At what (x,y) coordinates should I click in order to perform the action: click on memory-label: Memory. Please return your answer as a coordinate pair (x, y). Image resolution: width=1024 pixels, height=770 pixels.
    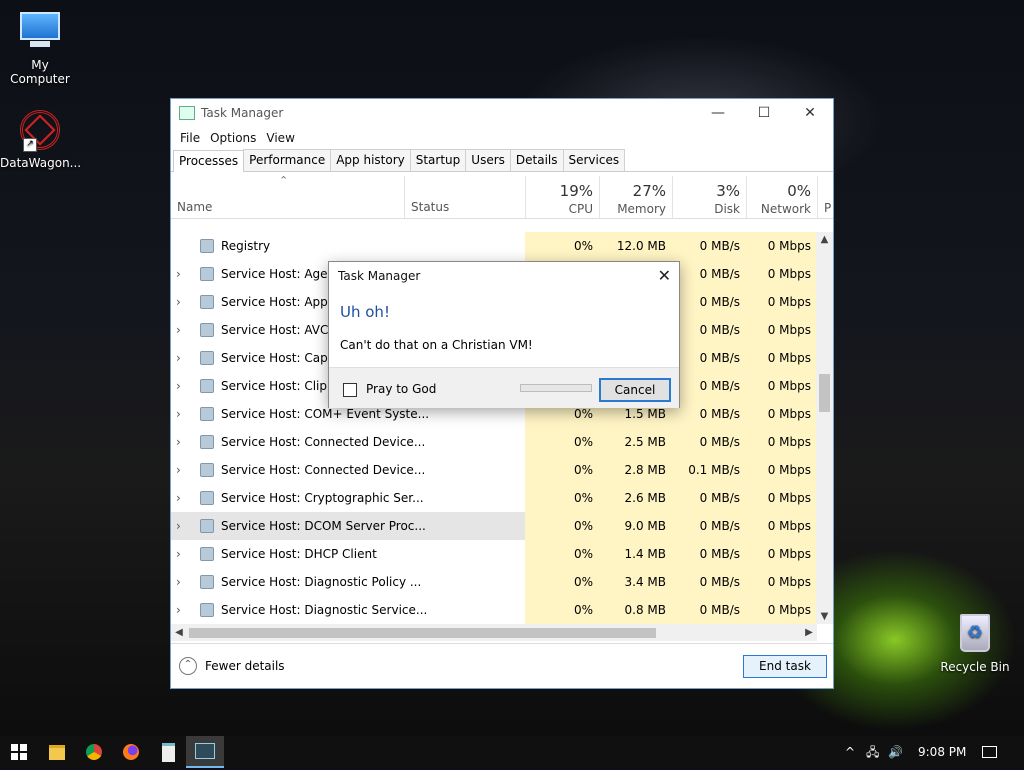
    Looking at the image, I should click on (641, 209).